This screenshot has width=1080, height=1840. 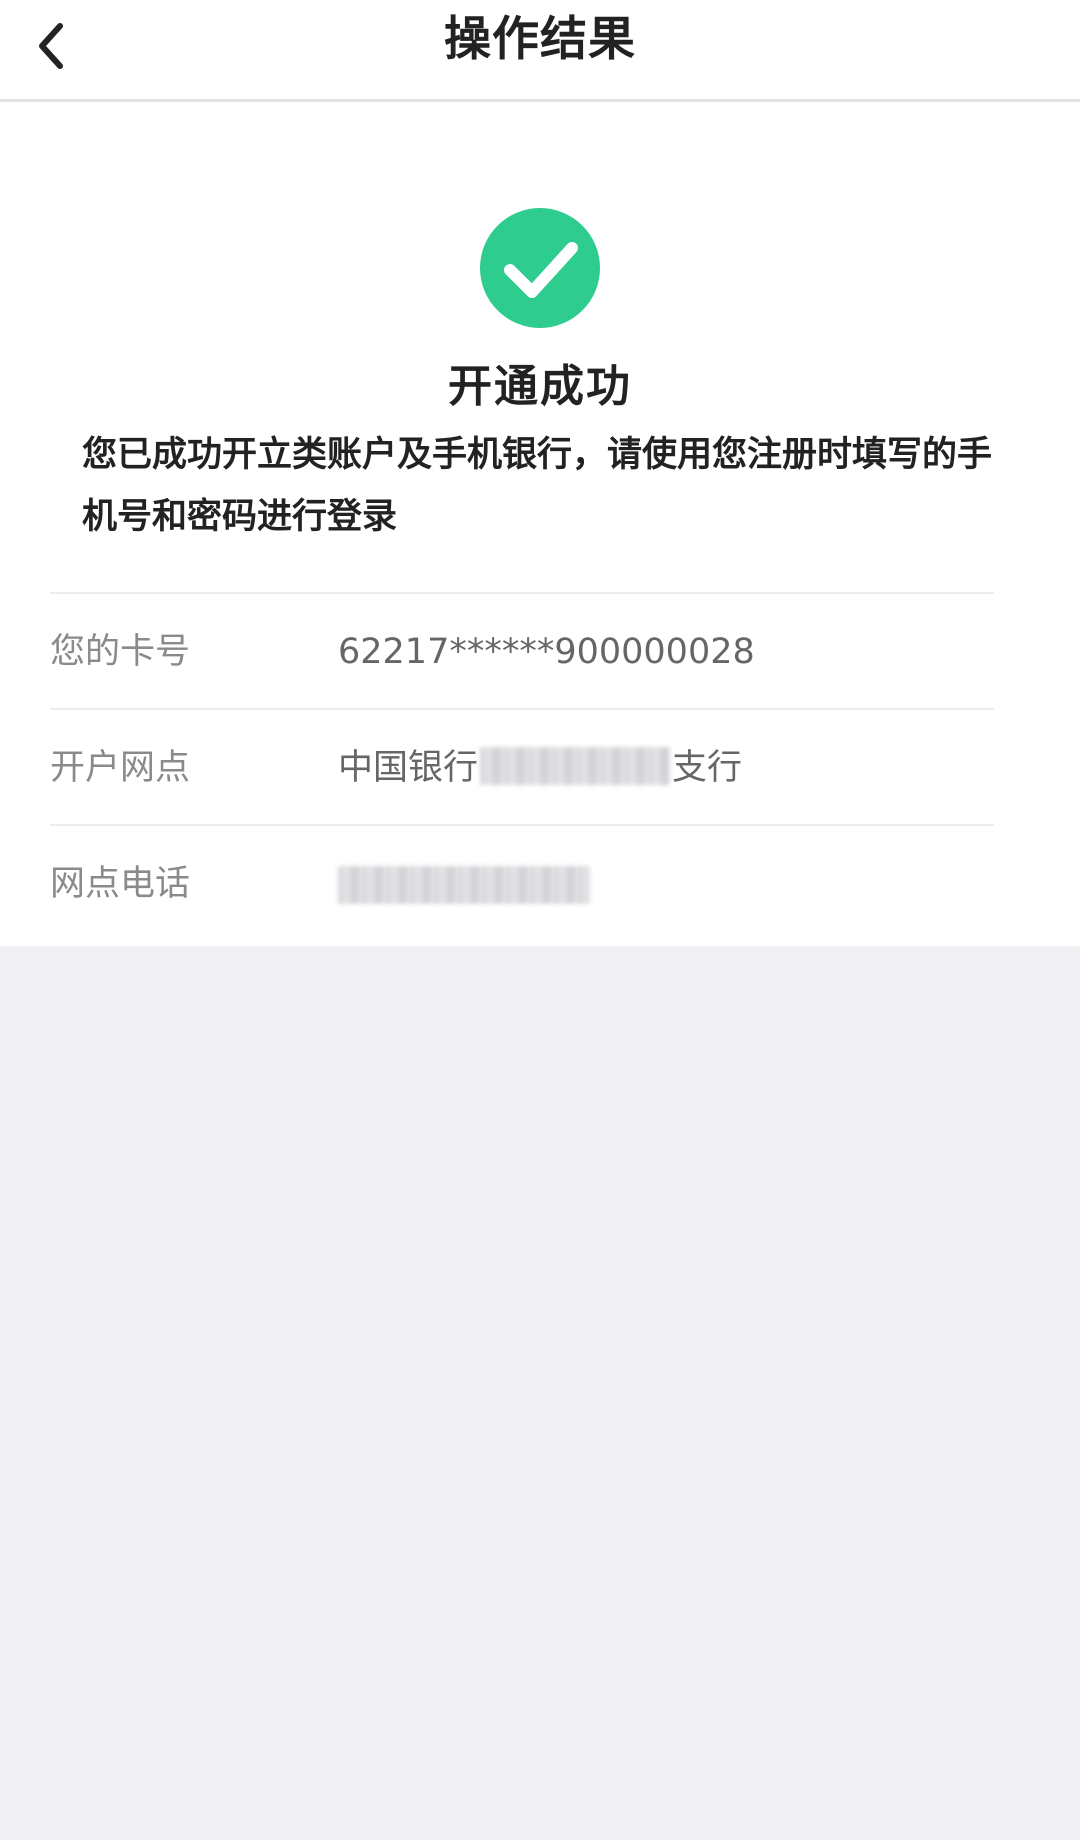 I want to click on card-number-label: 您的卡号, so click(x=120, y=652).